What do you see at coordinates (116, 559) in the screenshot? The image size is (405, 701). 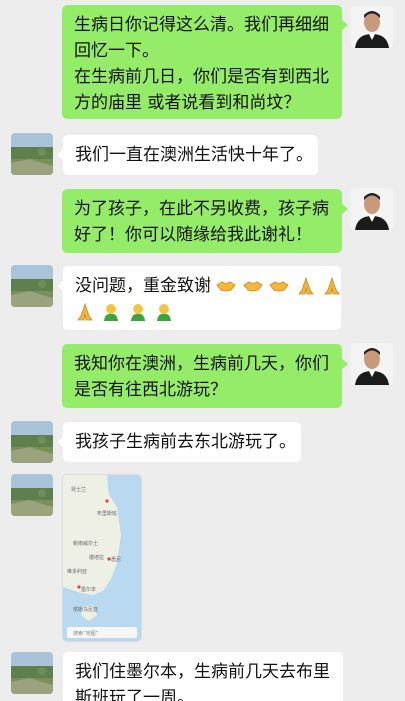 I see `map-label: 悉尼` at bounding box center [116, 559].